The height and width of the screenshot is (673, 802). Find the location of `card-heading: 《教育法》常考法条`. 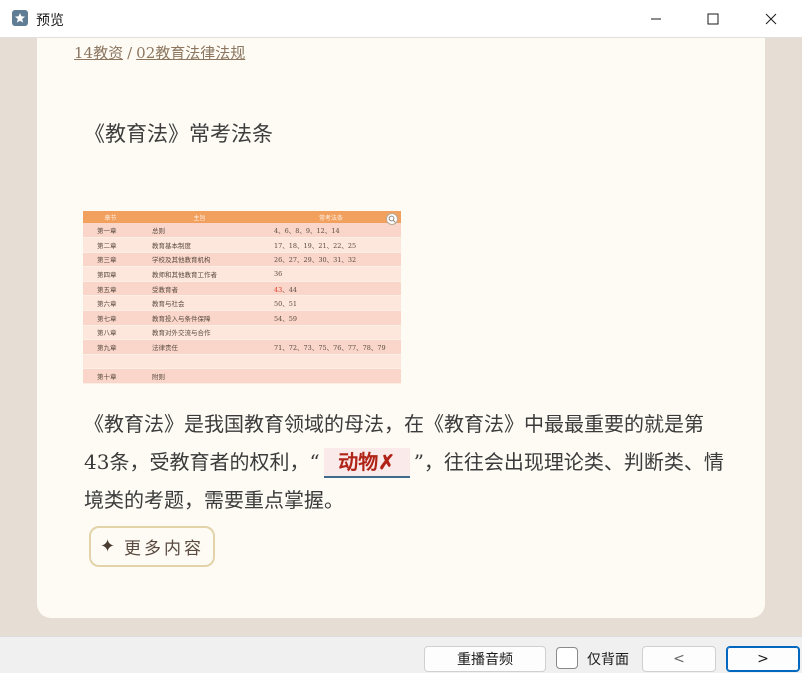

card-heading: 《教育法》常考法条 is located at coordinates (178, 134).